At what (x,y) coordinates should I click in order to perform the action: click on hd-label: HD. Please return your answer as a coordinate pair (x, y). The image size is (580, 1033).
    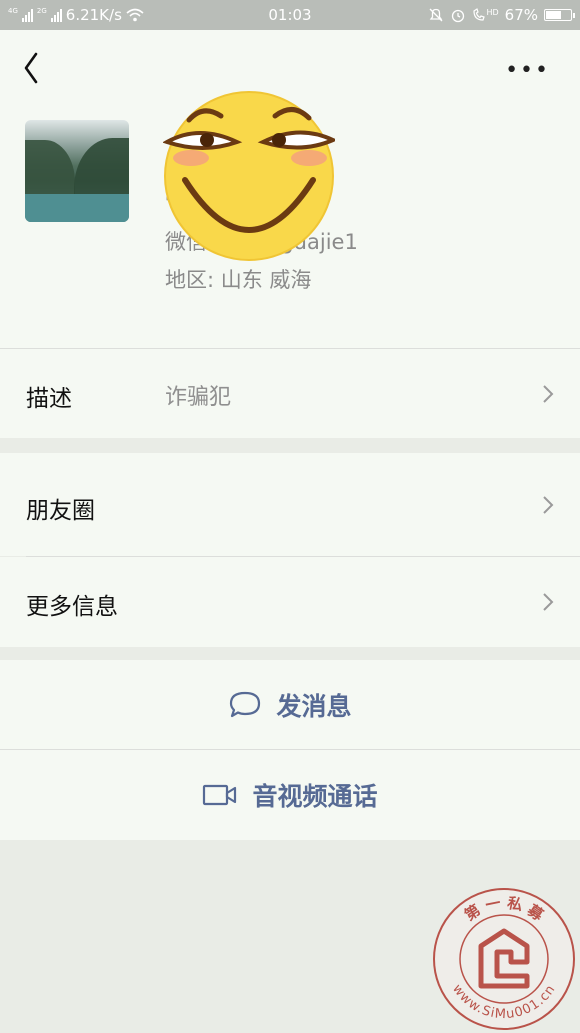
    Looking at the image, I should click on (492, 12).